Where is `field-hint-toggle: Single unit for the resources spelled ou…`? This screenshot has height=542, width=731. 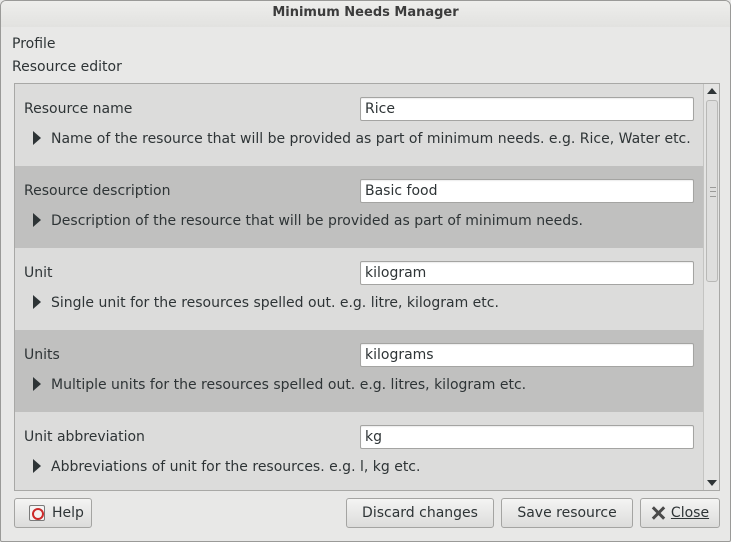
field-hint-toggle: Single unit for the resources spelled ou… is located at coordinates (266, 303).